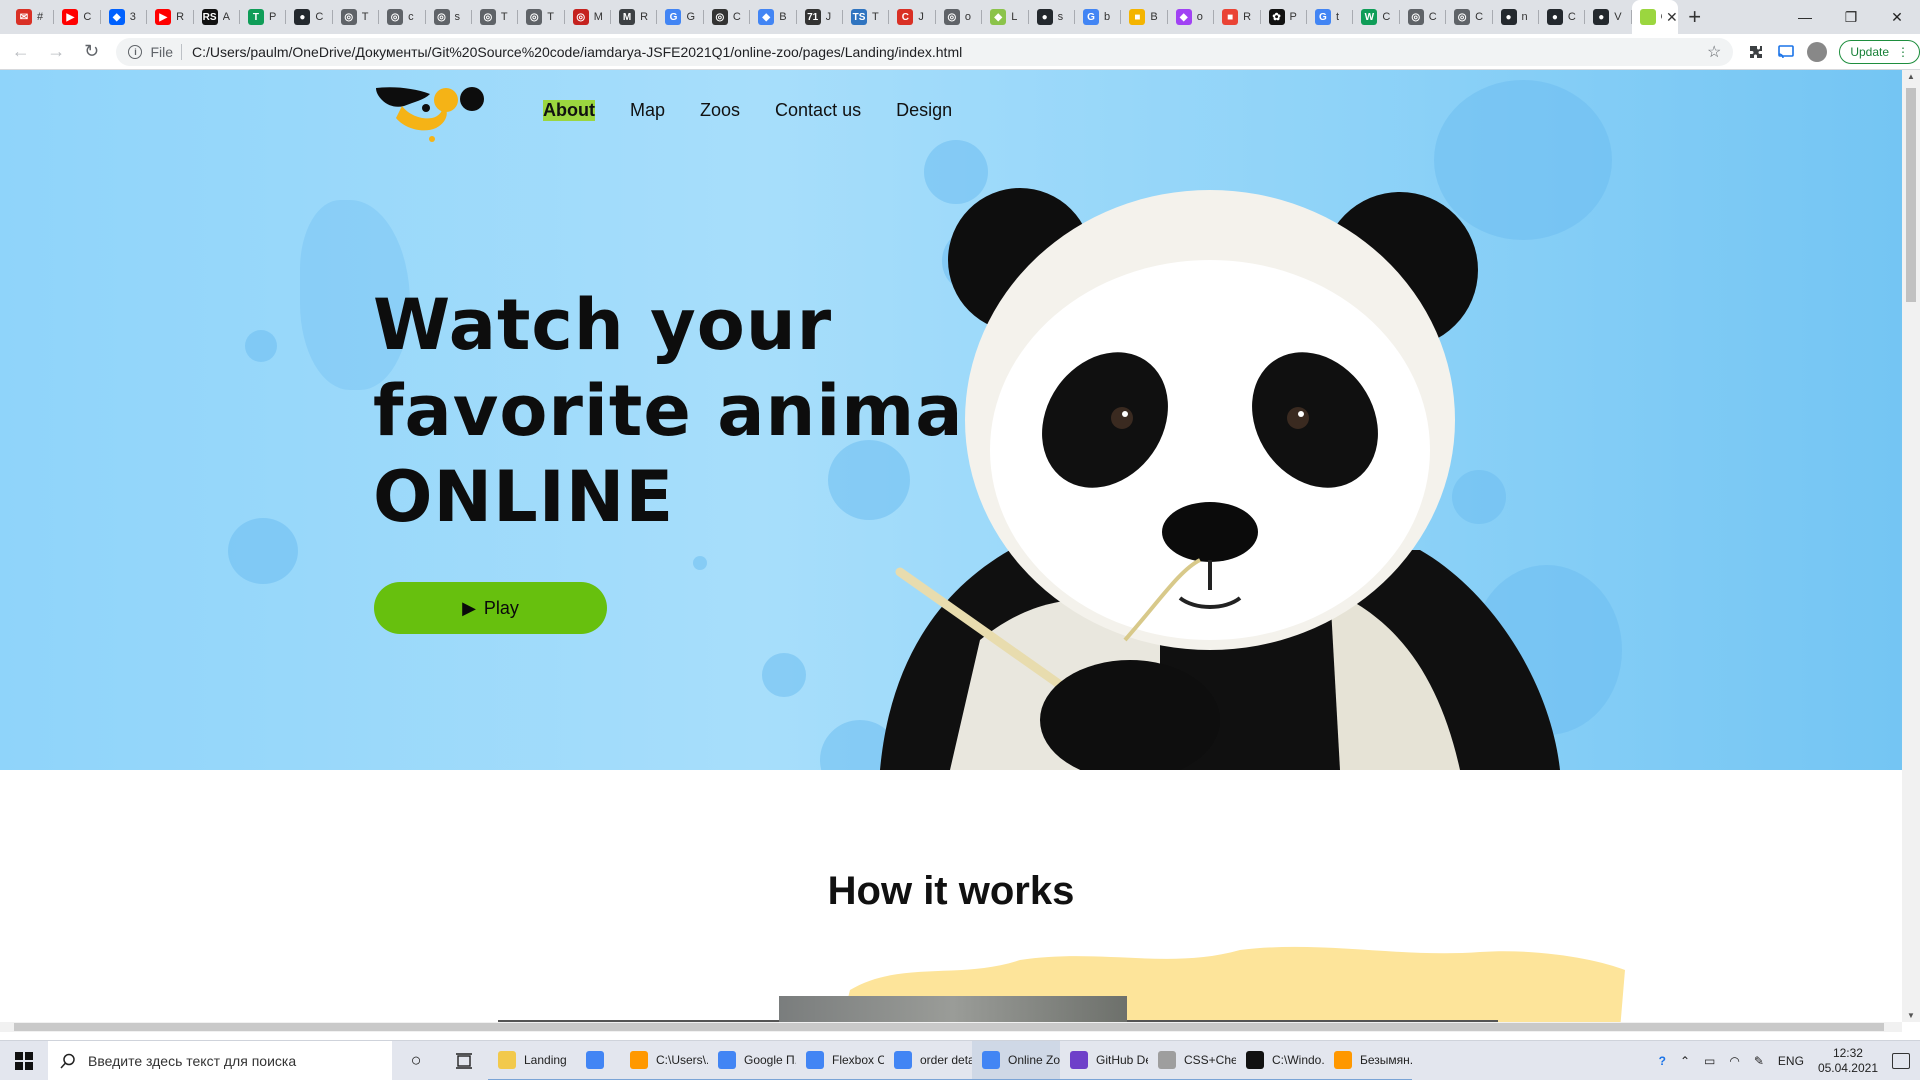  Describe the element at coordinates (774, 17) in the screenshot. I see `browser-tab: ◆ B` at that location.